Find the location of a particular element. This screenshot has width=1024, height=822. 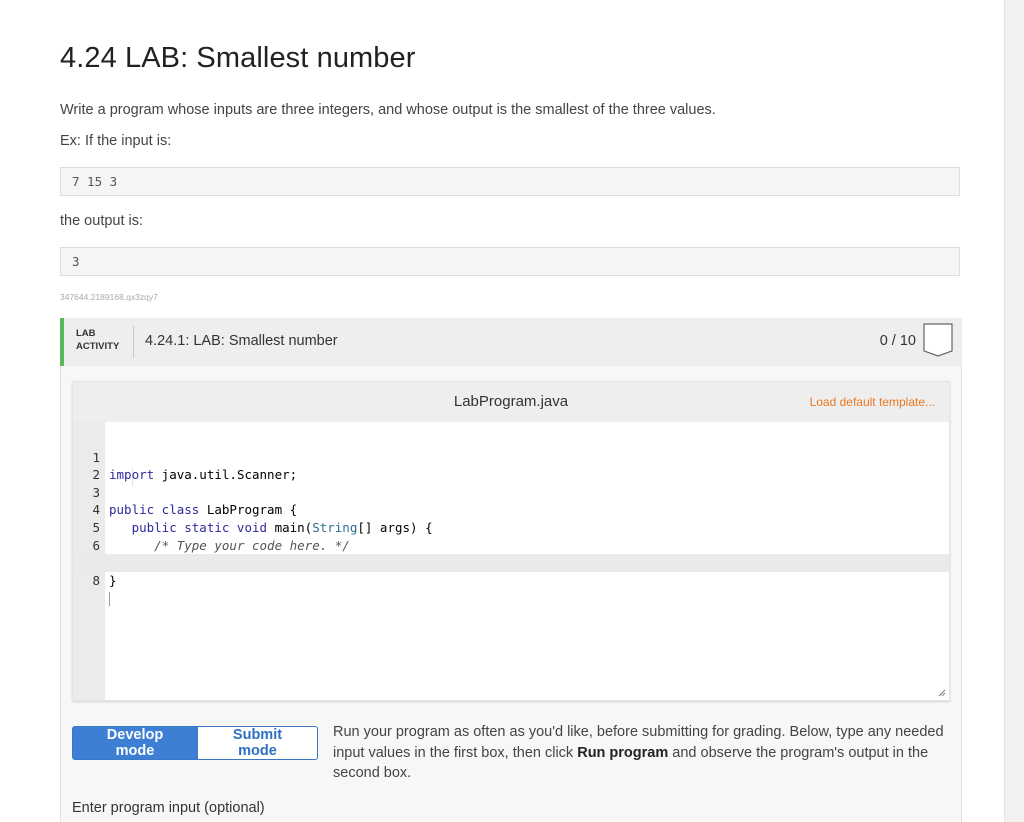

resize-handle-icon is located at coordinates (941, 692).